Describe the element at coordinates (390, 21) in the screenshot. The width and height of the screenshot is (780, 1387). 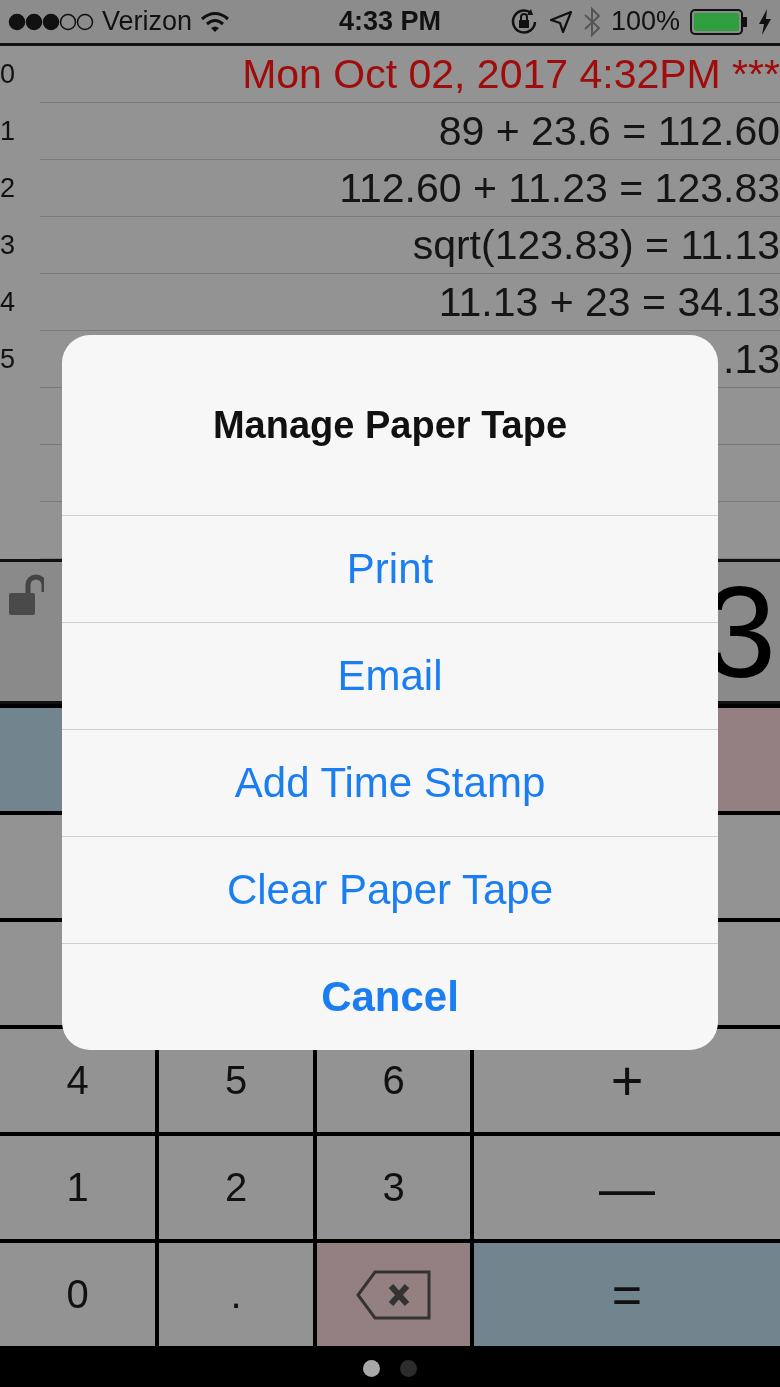
I see `status-time: 4:33 PM` at that location.